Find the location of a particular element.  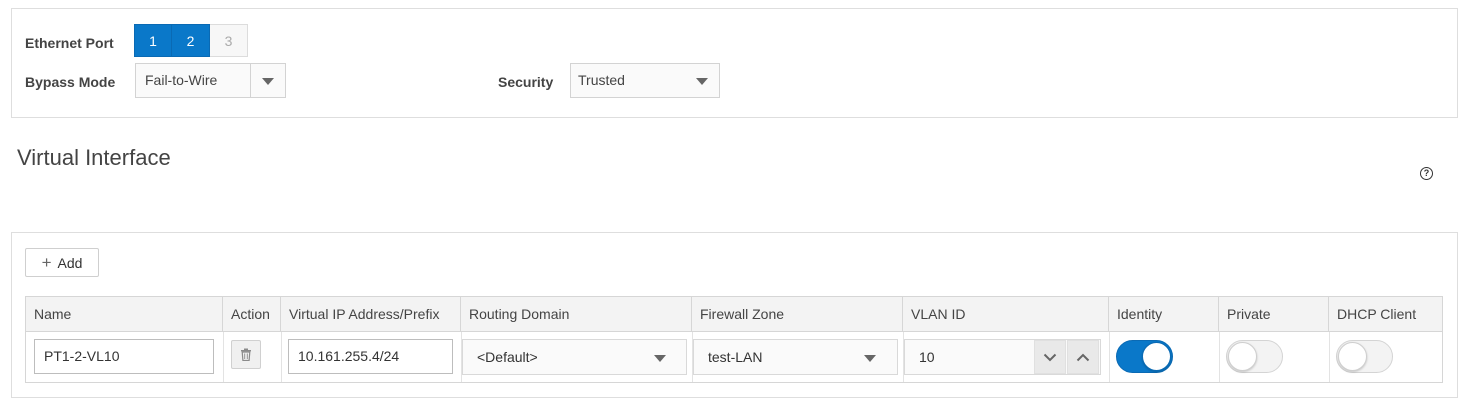

column-header-routing-domain: Routing Domain is located at coordinates (576, 314).